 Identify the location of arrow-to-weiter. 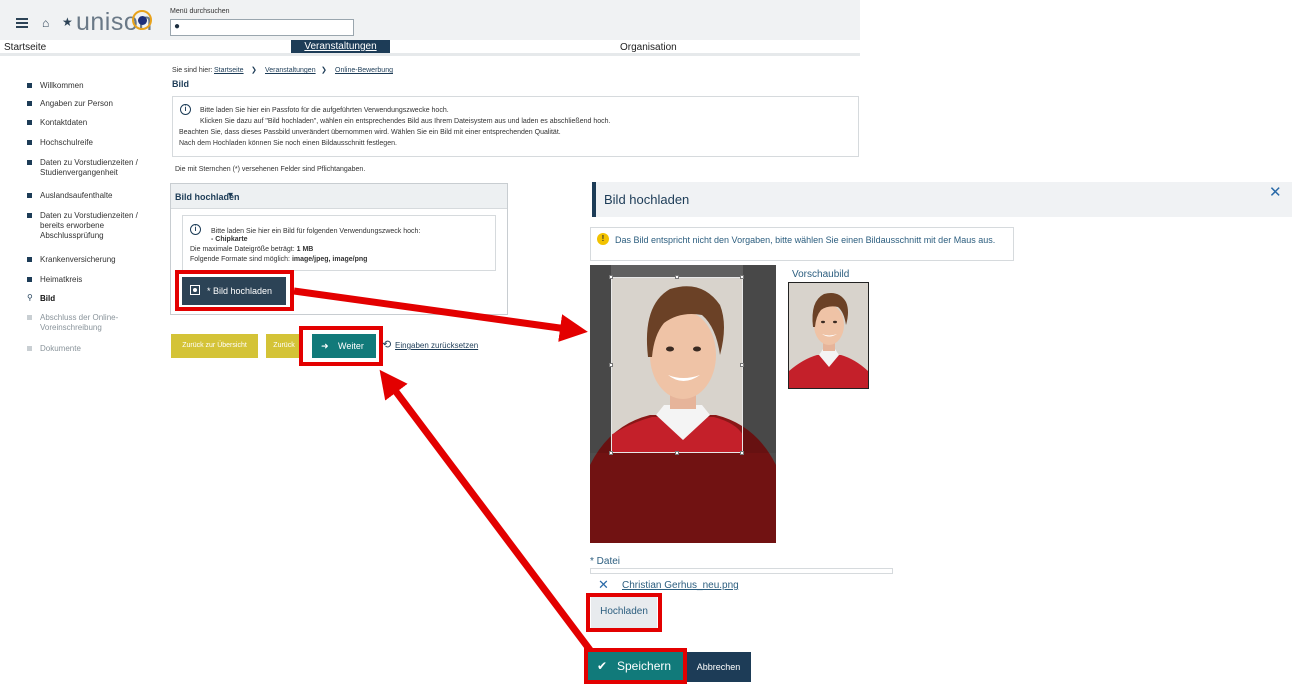
(486, 511).